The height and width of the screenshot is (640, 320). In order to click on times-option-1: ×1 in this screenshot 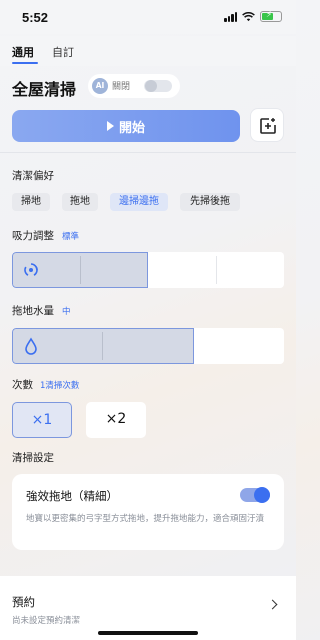, I will do `click(42, 420)`.